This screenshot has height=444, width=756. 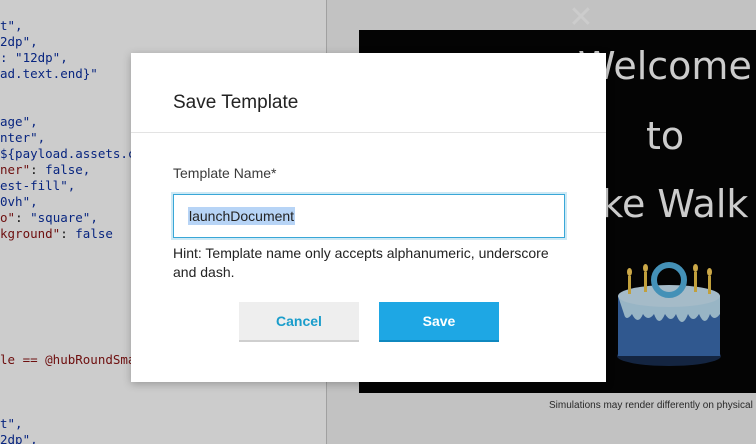 I want to click on cancel-button: Cancel, so click(x=299, y=322).